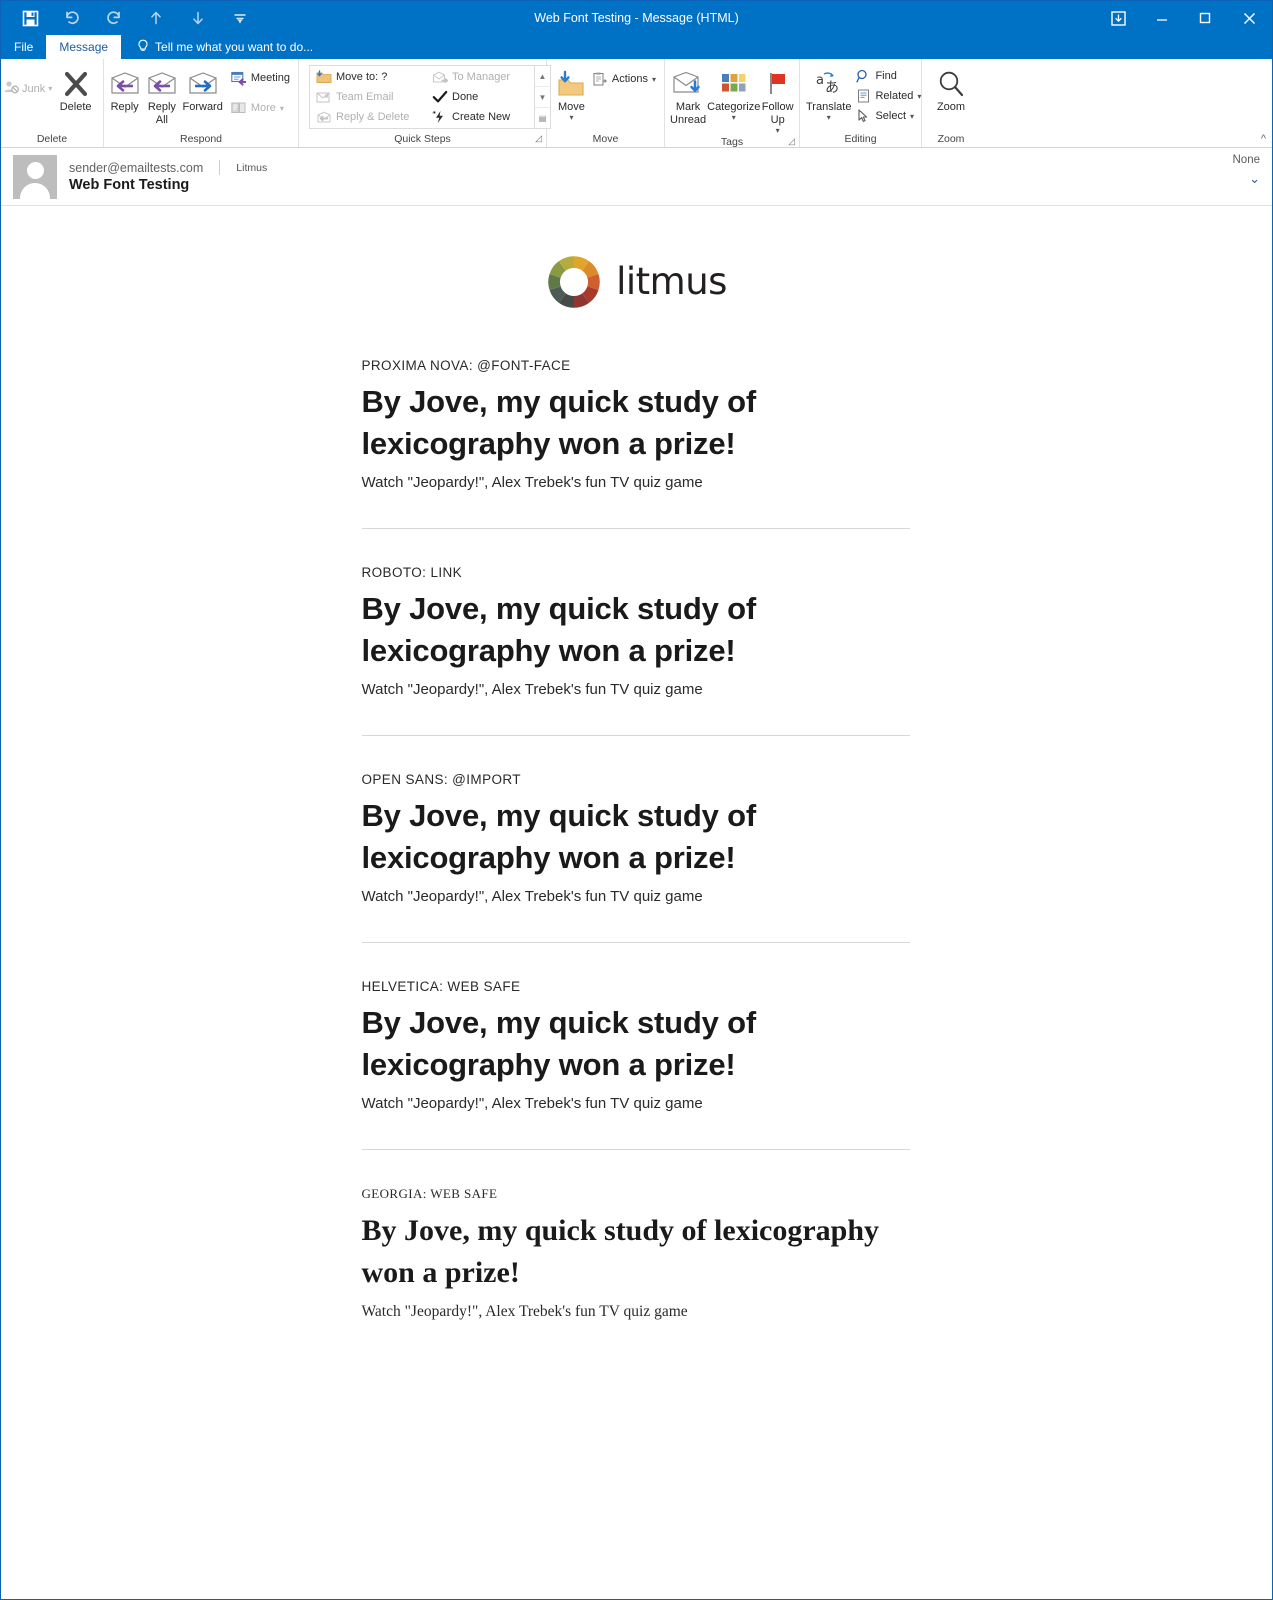 The width and height of the screenshot is (1273, 1600). I want to click on quick-step-create-new: Create New, so click(480, 117).